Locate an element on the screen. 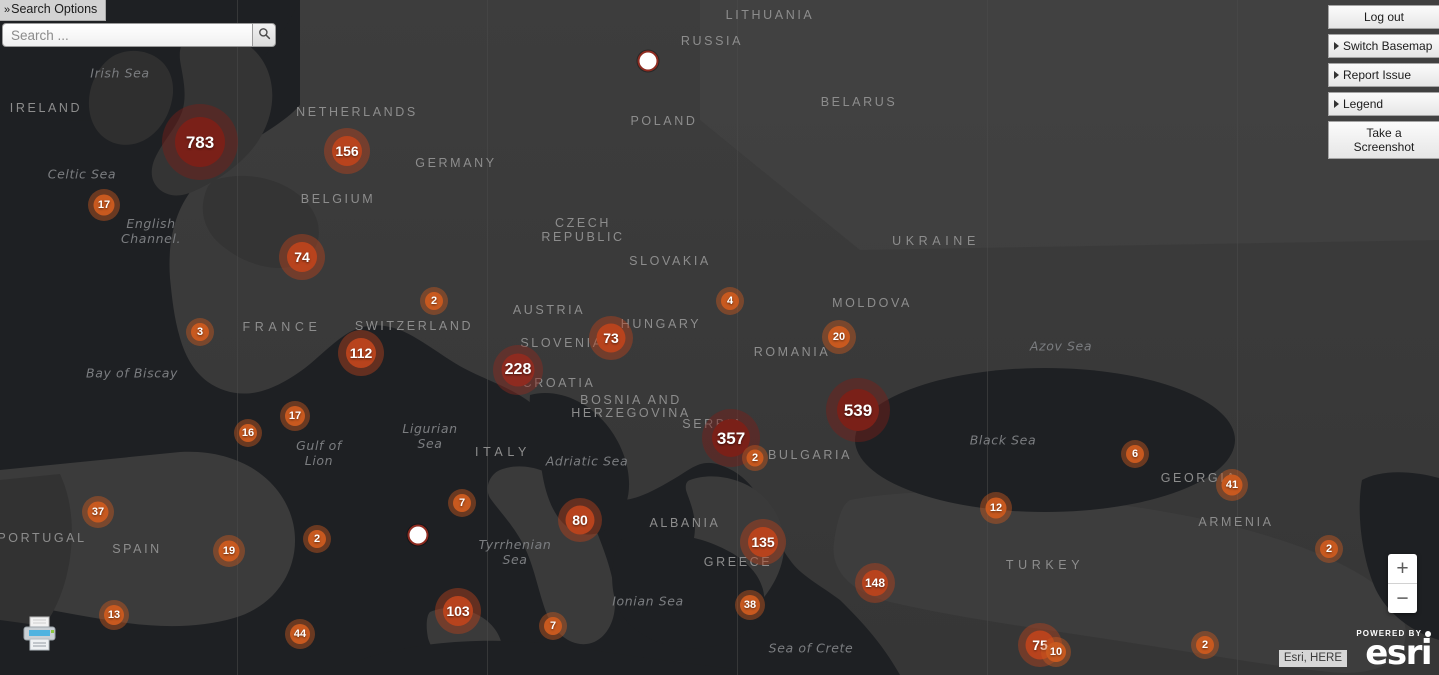 This screenshot has height=675, width=1439. cluster-marker: 10 is located at coordinates (1056, 652).